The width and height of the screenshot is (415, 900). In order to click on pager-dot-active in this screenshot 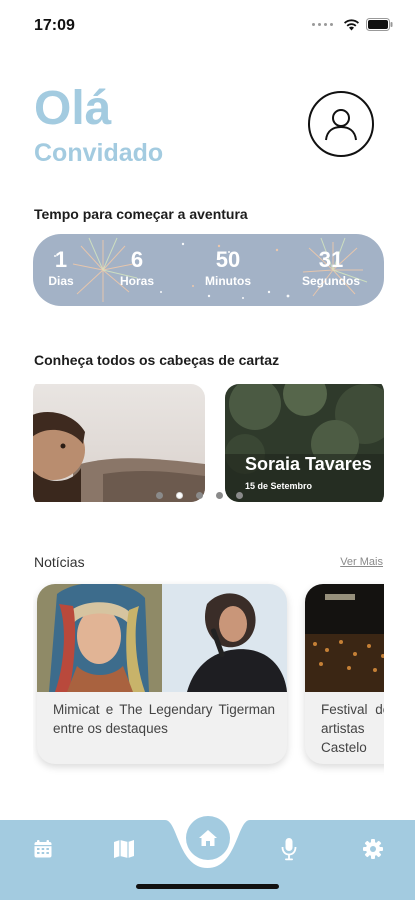, I will do `click(179, 495)`.